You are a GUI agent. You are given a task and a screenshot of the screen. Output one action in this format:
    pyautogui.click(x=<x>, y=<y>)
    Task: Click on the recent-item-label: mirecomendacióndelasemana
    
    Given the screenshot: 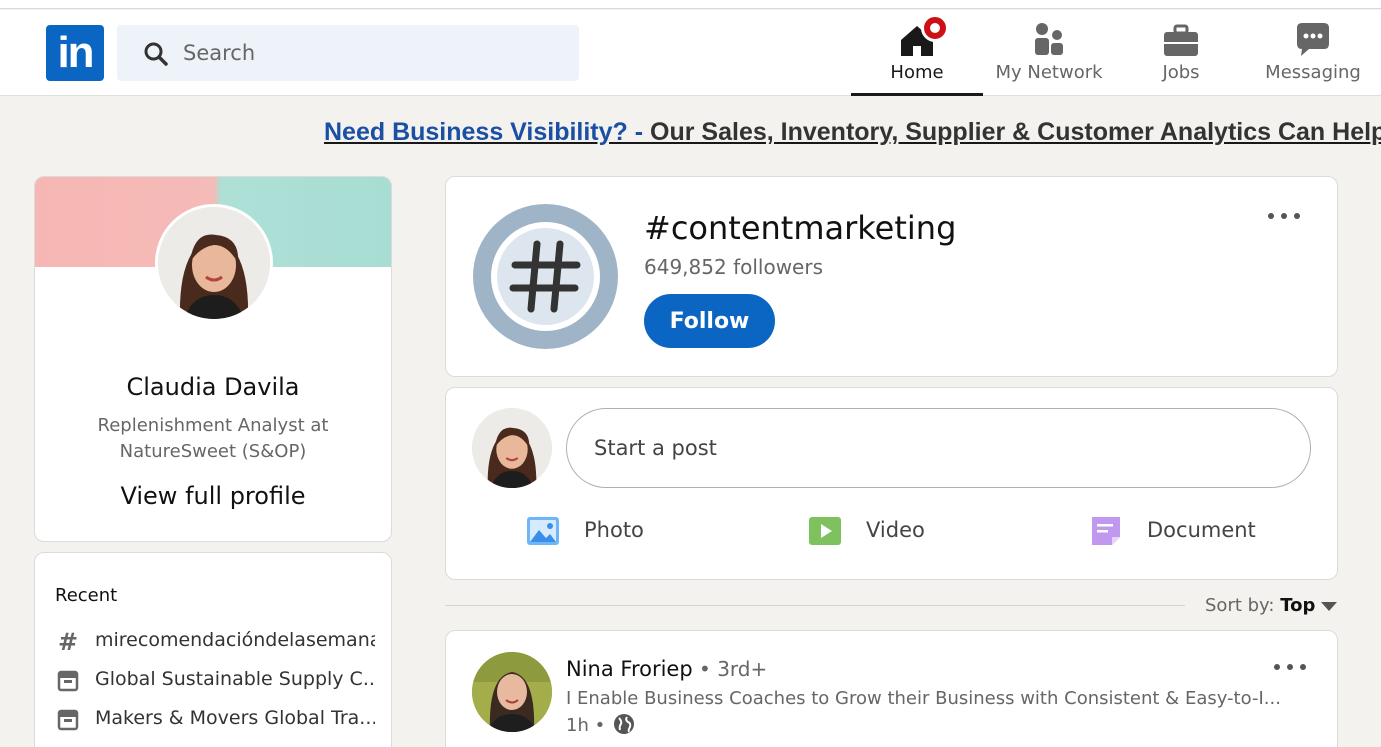 What is the action you would take?
    pyautogui.click(x=235, y=640)
    